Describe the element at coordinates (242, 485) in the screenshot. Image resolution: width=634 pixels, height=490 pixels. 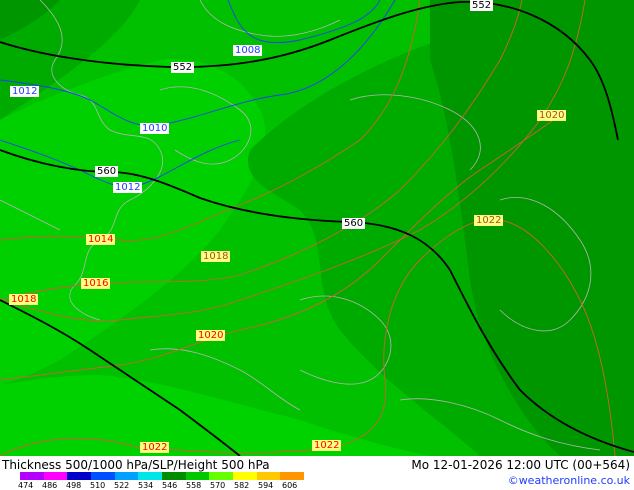
I see `scale-tick-label: 582` at that location.